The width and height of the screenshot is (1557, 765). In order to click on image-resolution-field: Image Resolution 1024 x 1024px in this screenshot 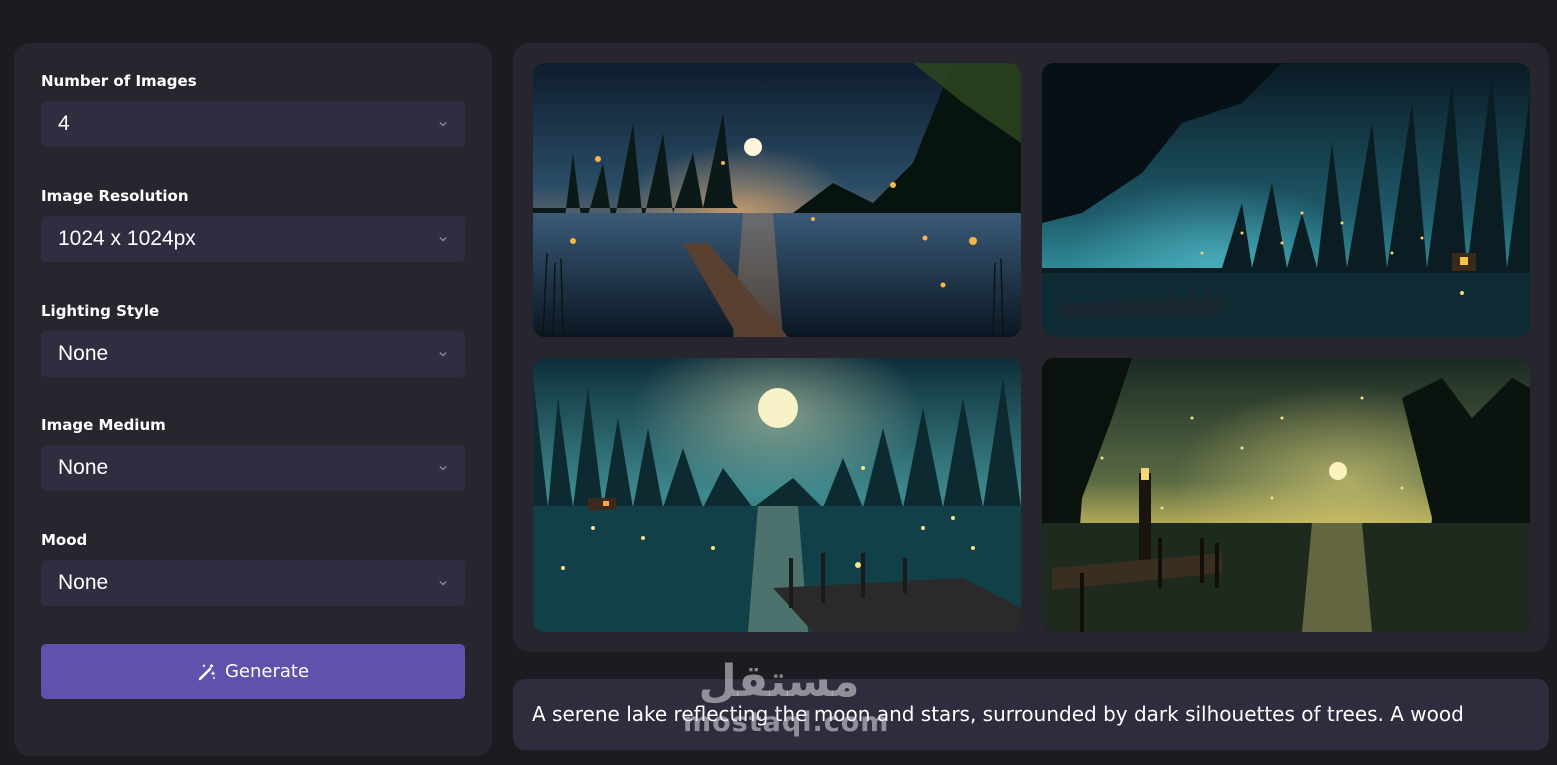, I will do `click(253, 224)`.